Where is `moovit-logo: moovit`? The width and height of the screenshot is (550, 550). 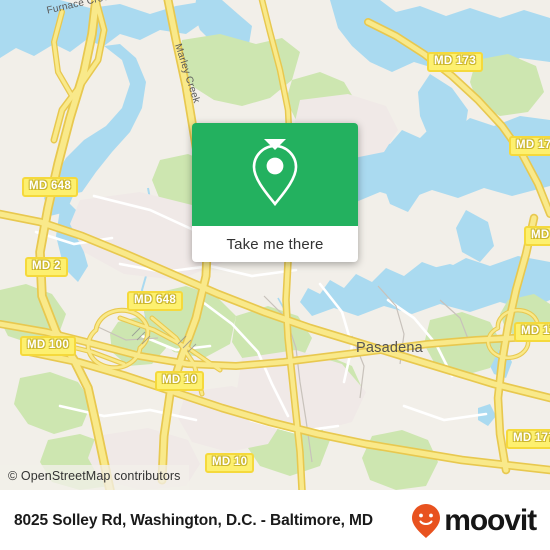
moovit-logo: moovit is located at coordinates (473, 521).